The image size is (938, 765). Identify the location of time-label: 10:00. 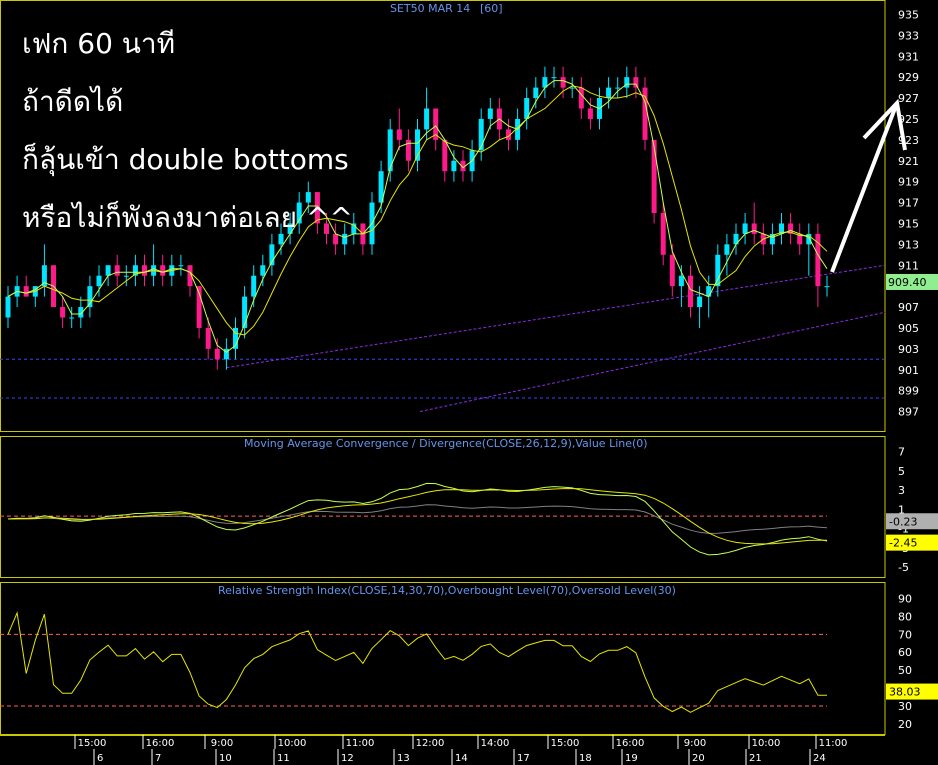
(292, 743).